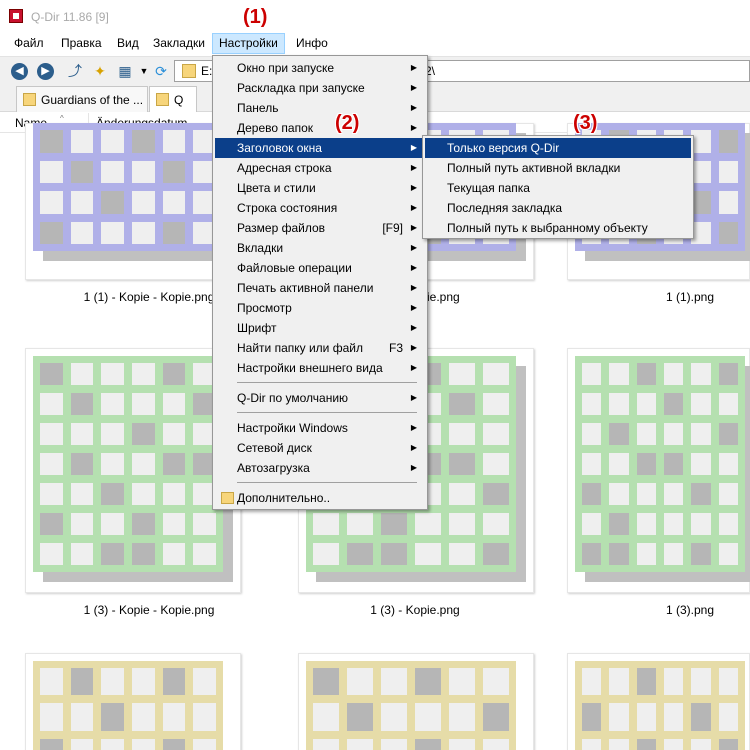 Image resolution: width=750 pixels, height=750 pixels. Describe the element at coordinates (45, 71) in the screenshot. I see `forward-icon: ▶` at that location.